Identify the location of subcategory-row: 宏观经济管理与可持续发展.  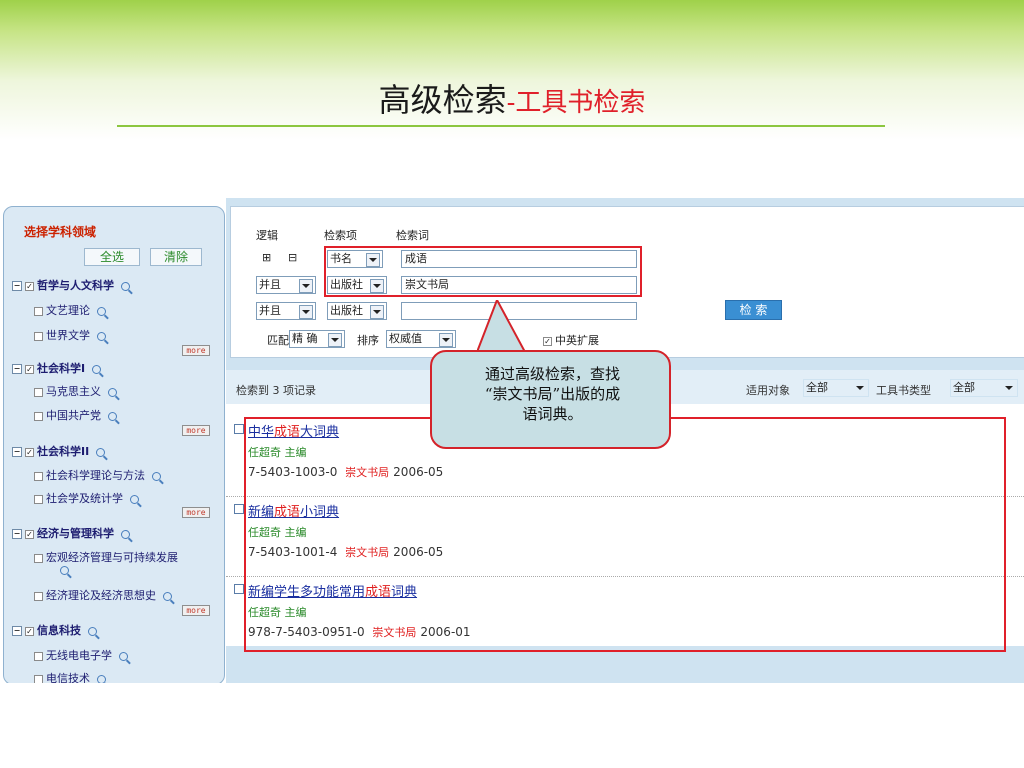
(106, 557).